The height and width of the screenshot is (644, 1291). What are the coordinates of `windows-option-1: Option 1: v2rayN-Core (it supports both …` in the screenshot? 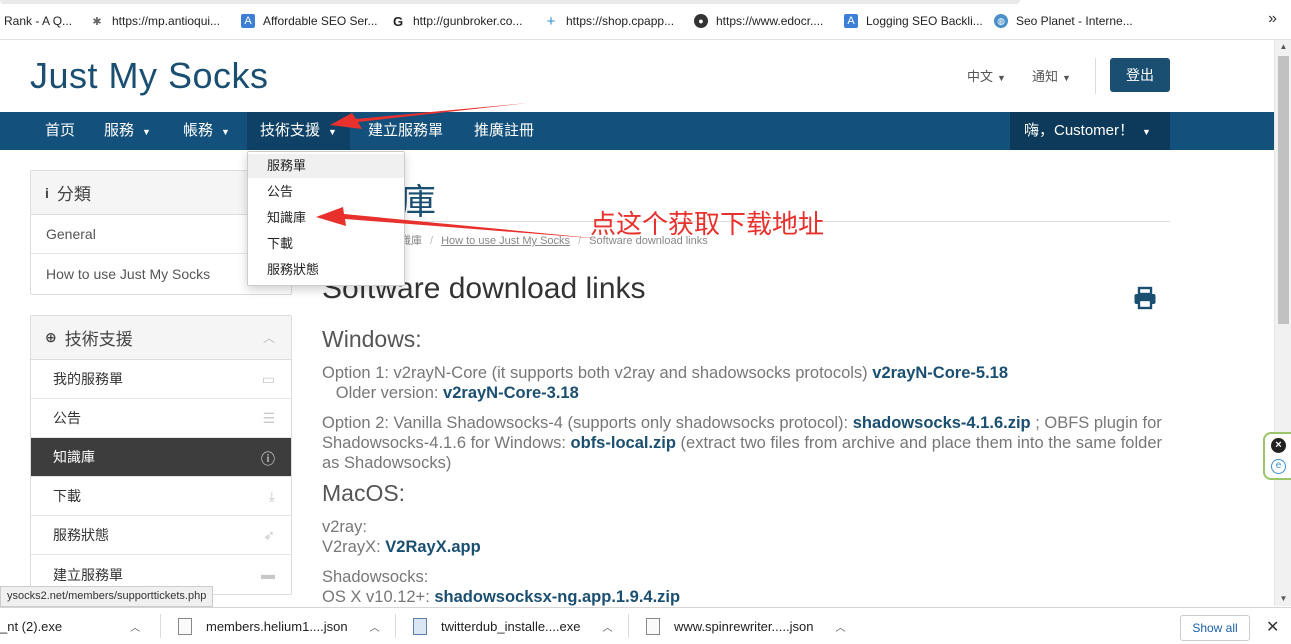 It's located at (665, 383).